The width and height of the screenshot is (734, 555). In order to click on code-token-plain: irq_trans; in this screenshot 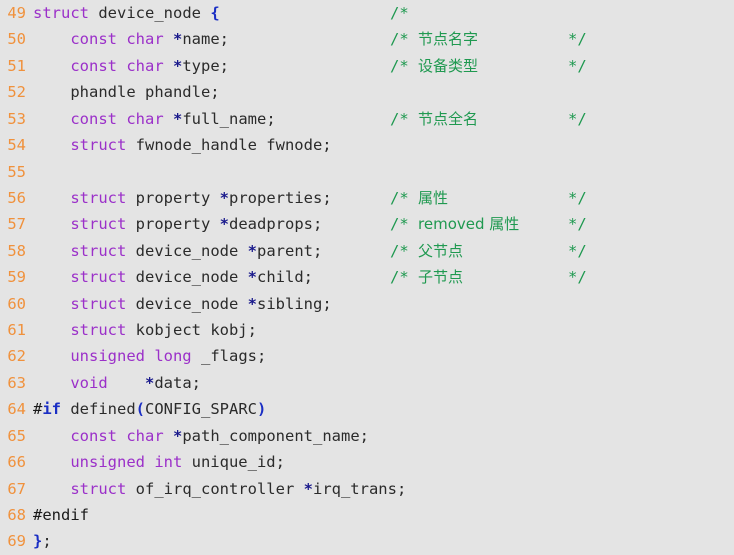, I will do `click(359, 488)`.